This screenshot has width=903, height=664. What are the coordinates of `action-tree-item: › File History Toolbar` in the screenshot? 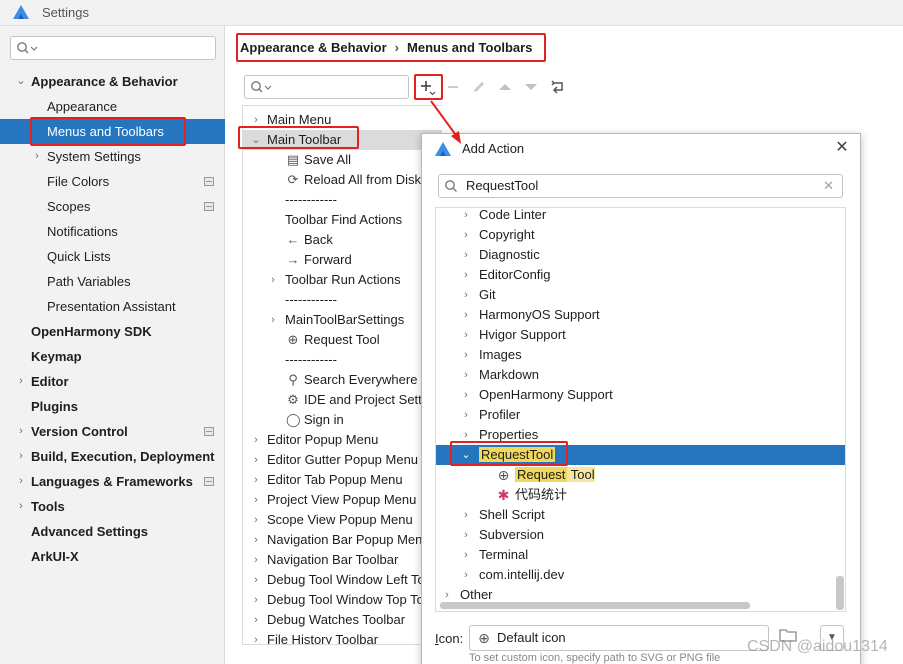 It's located at (342, 637).